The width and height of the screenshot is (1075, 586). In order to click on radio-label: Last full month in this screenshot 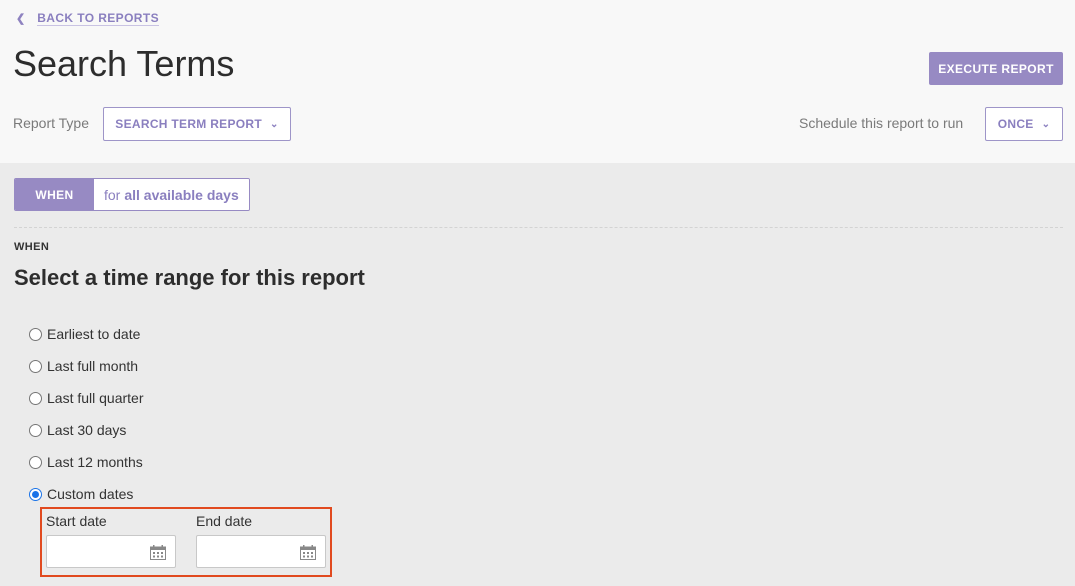, I will do `click(93, 366)`.